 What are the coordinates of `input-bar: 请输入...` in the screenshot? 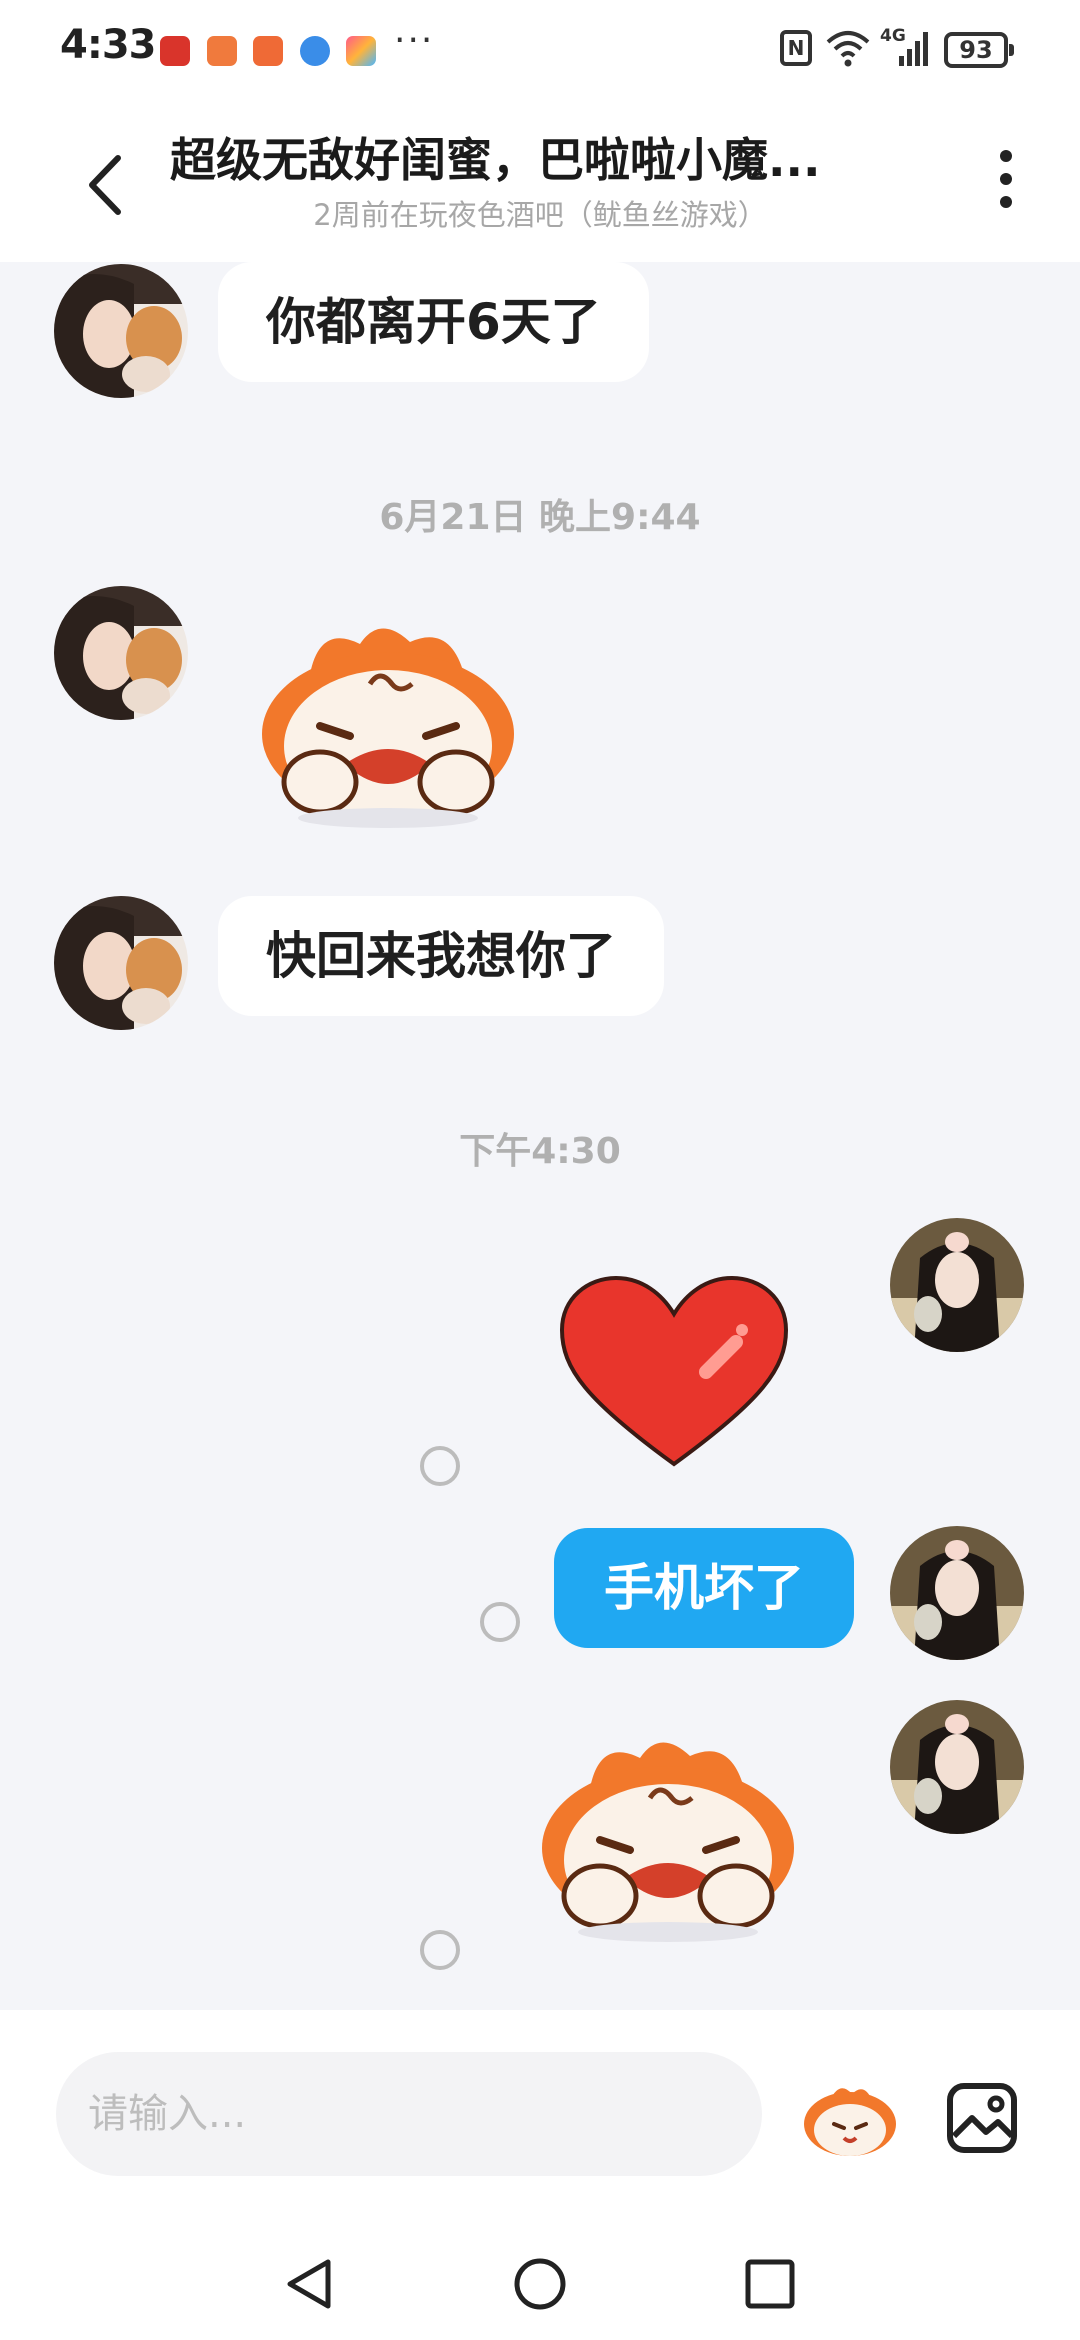 It's located at (540, 2095).